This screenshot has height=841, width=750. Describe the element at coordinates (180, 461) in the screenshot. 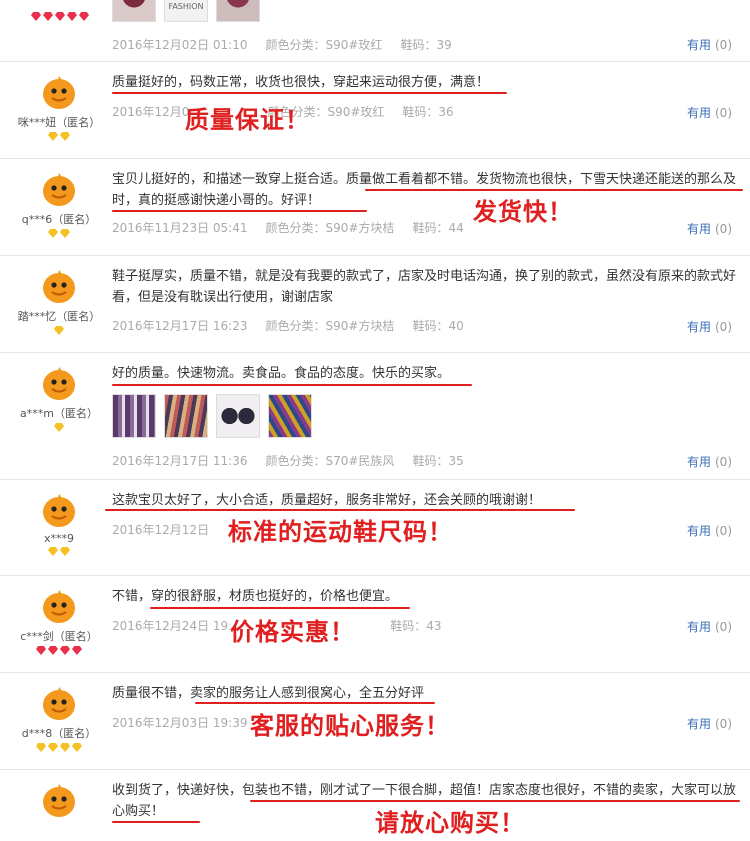

I see `review-date: 2016年12月17日 11:36` at that location.